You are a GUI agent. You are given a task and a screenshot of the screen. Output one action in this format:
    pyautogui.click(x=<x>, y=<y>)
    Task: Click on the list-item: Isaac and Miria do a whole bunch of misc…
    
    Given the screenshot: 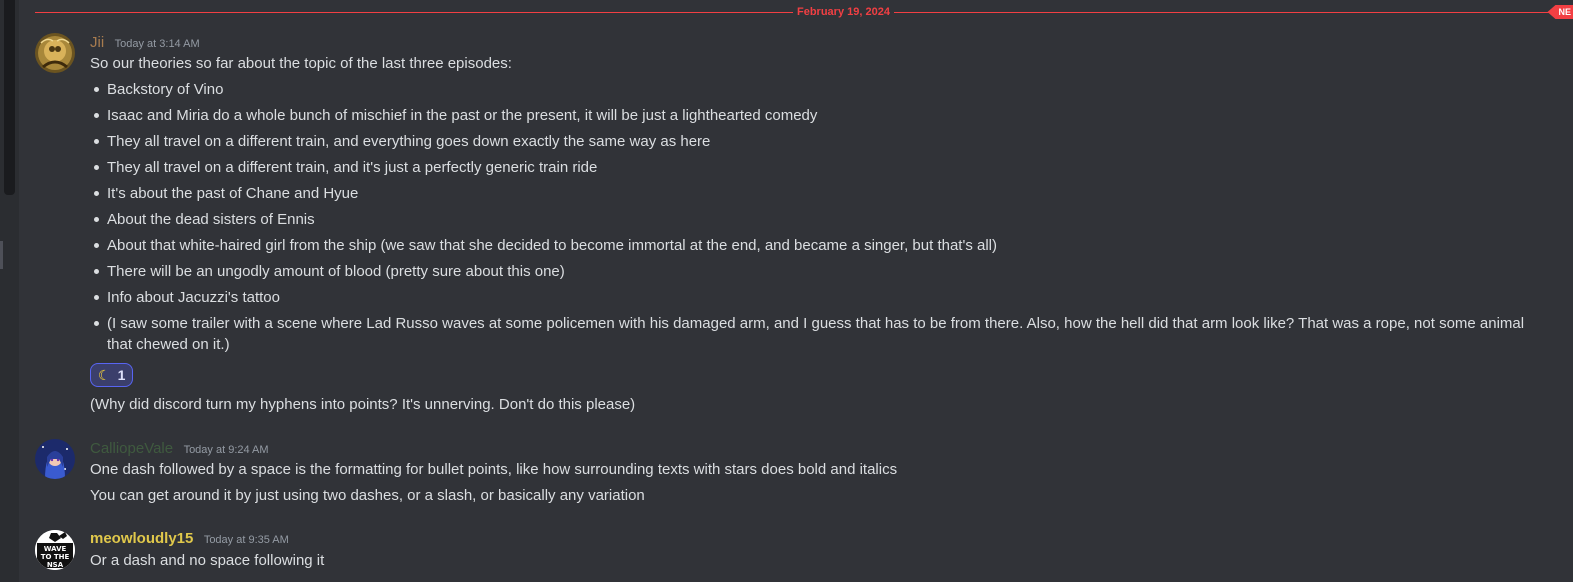 What is the action you would take?
    pyautogui.click(x=818, y=115)
    